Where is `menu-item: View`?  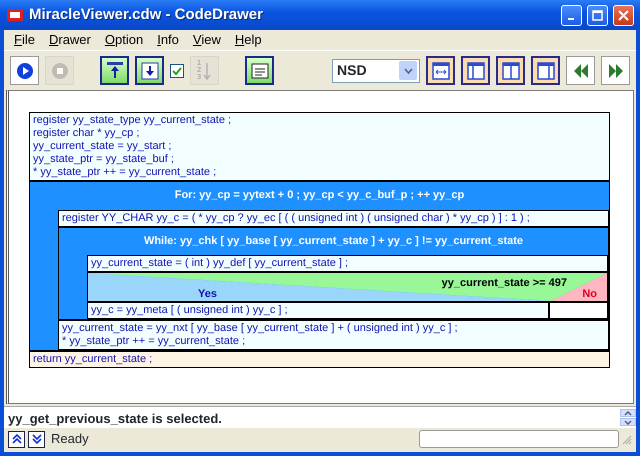 menu-item: View is located at coordinates (206, 40).